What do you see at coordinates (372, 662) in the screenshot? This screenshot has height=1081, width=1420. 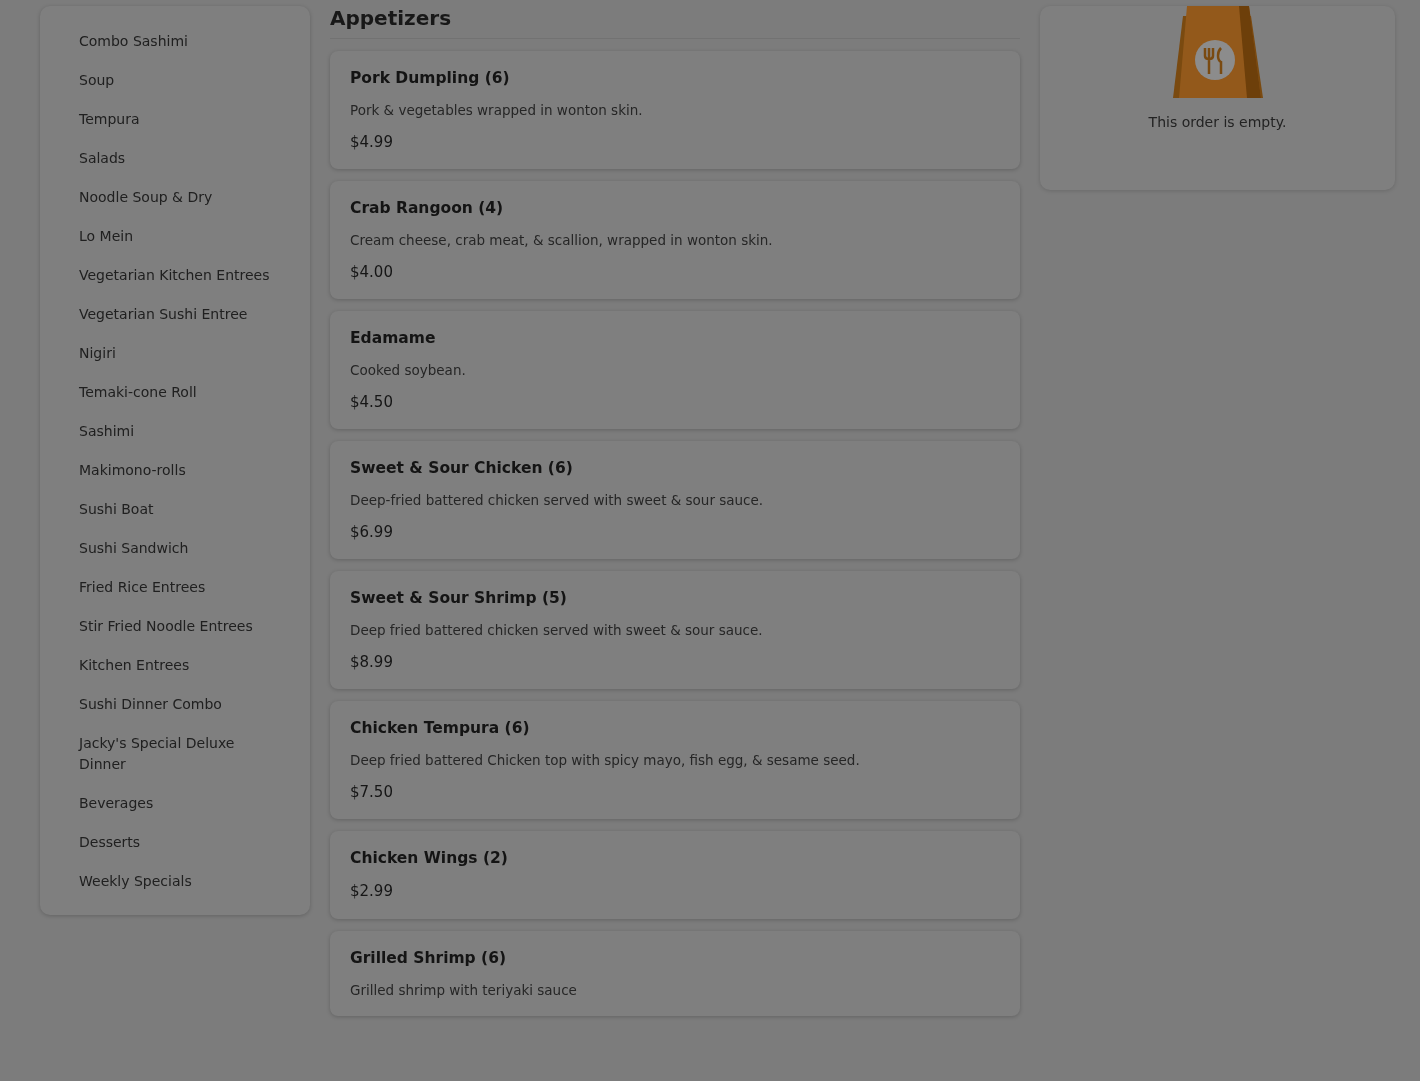 I see `item-price: $8.99` at bounding box center [372, 662].